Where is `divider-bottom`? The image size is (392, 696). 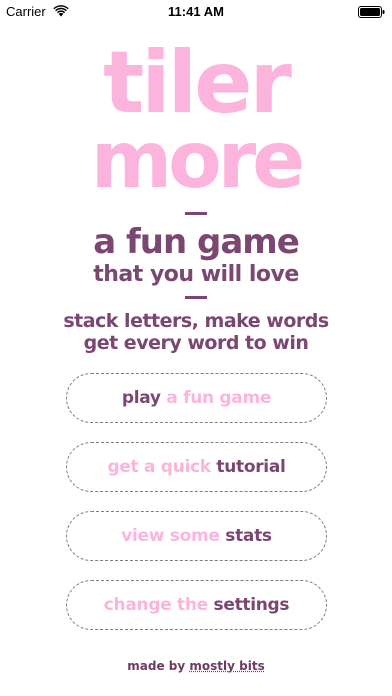
divider-bottom is located at coordinates (196, 297).